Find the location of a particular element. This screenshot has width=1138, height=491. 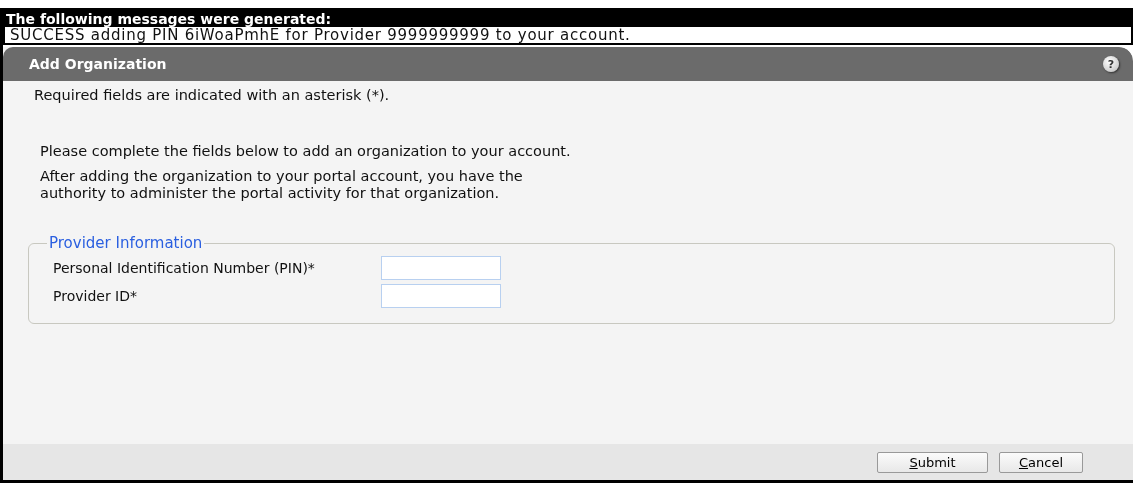

instruction-text: Please complete the fields below to add an organization to your account. is located at coordinates (306, 151).